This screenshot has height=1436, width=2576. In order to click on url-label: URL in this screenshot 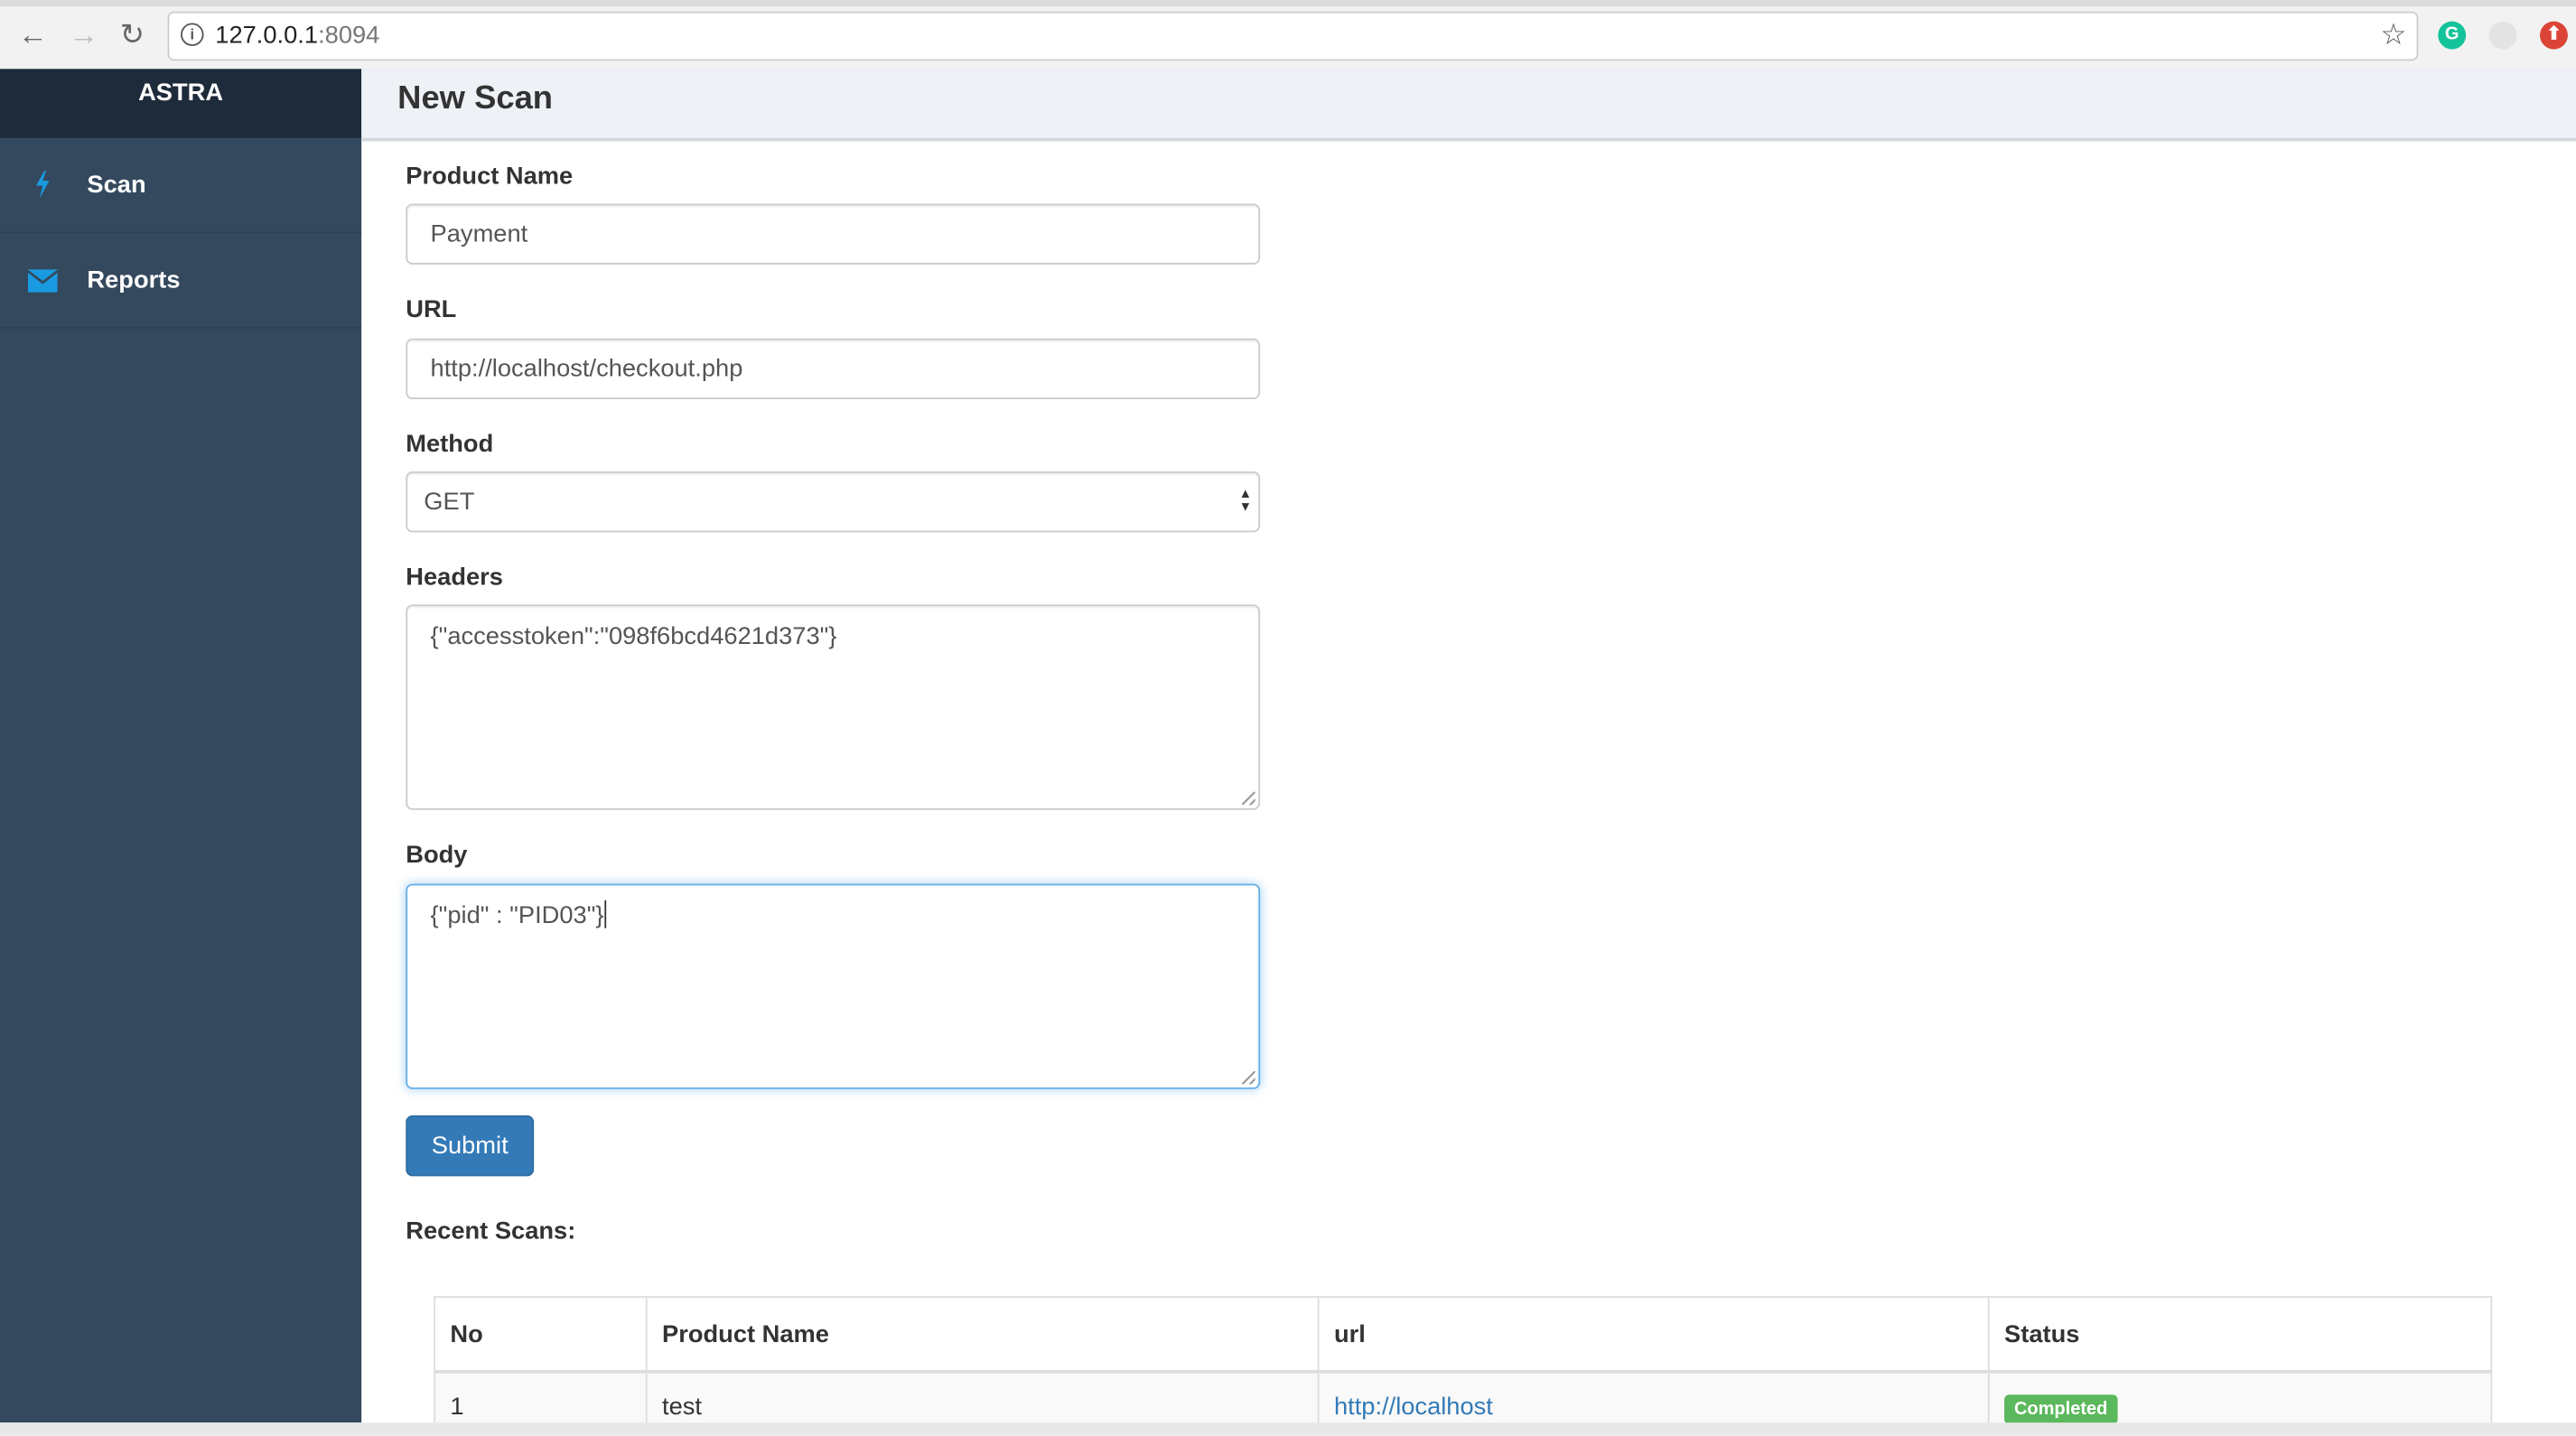, I will do `click(431, 309)`.